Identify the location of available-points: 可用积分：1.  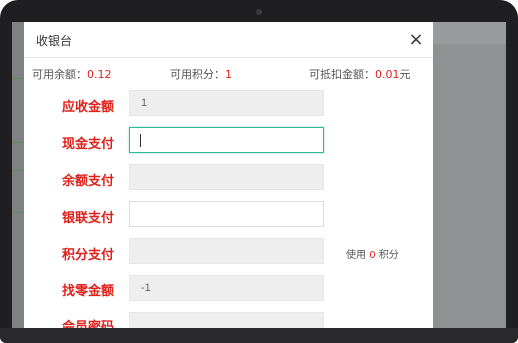
(201, 74).